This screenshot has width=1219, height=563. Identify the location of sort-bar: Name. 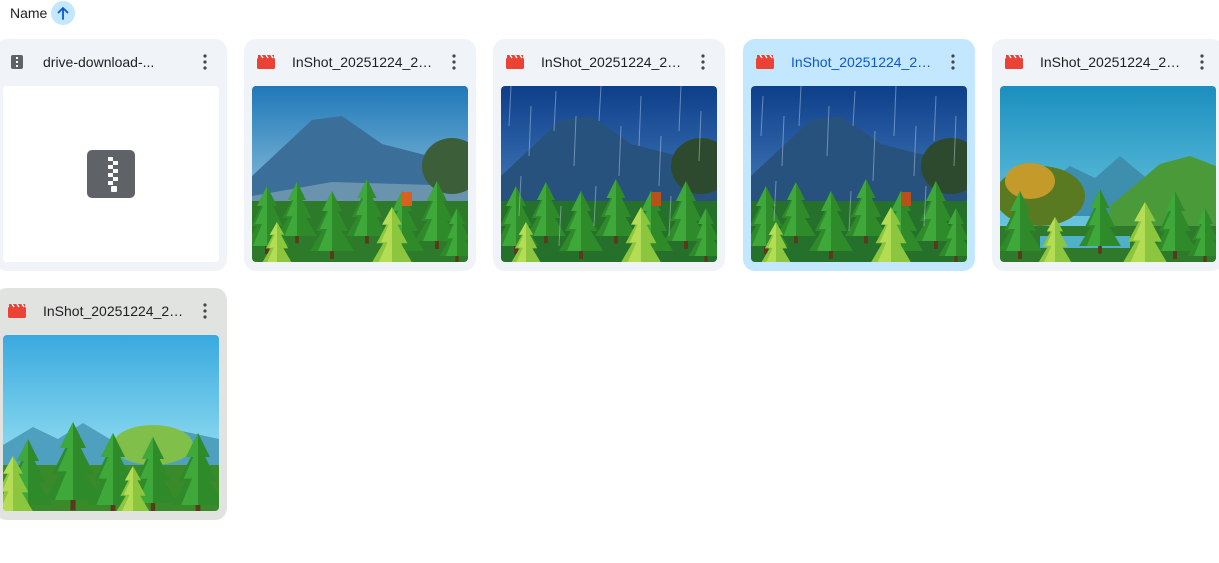
(43, 13).